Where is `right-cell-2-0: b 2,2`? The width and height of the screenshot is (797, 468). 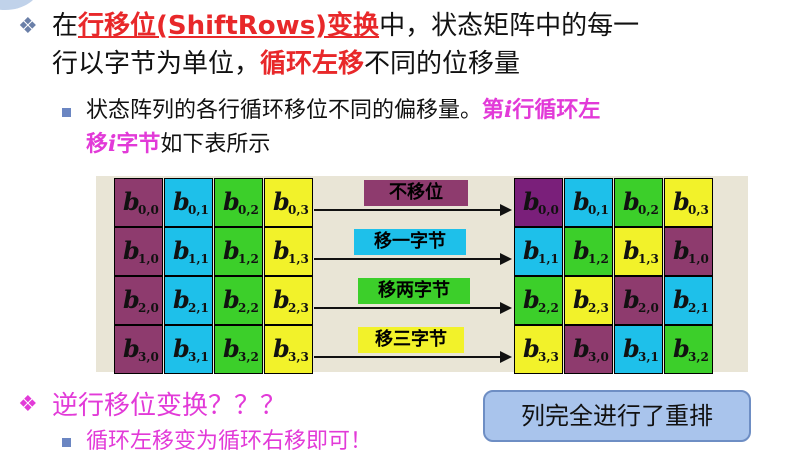 right-cell-2-0: b 2,2 is located at coordinates (538, 300).